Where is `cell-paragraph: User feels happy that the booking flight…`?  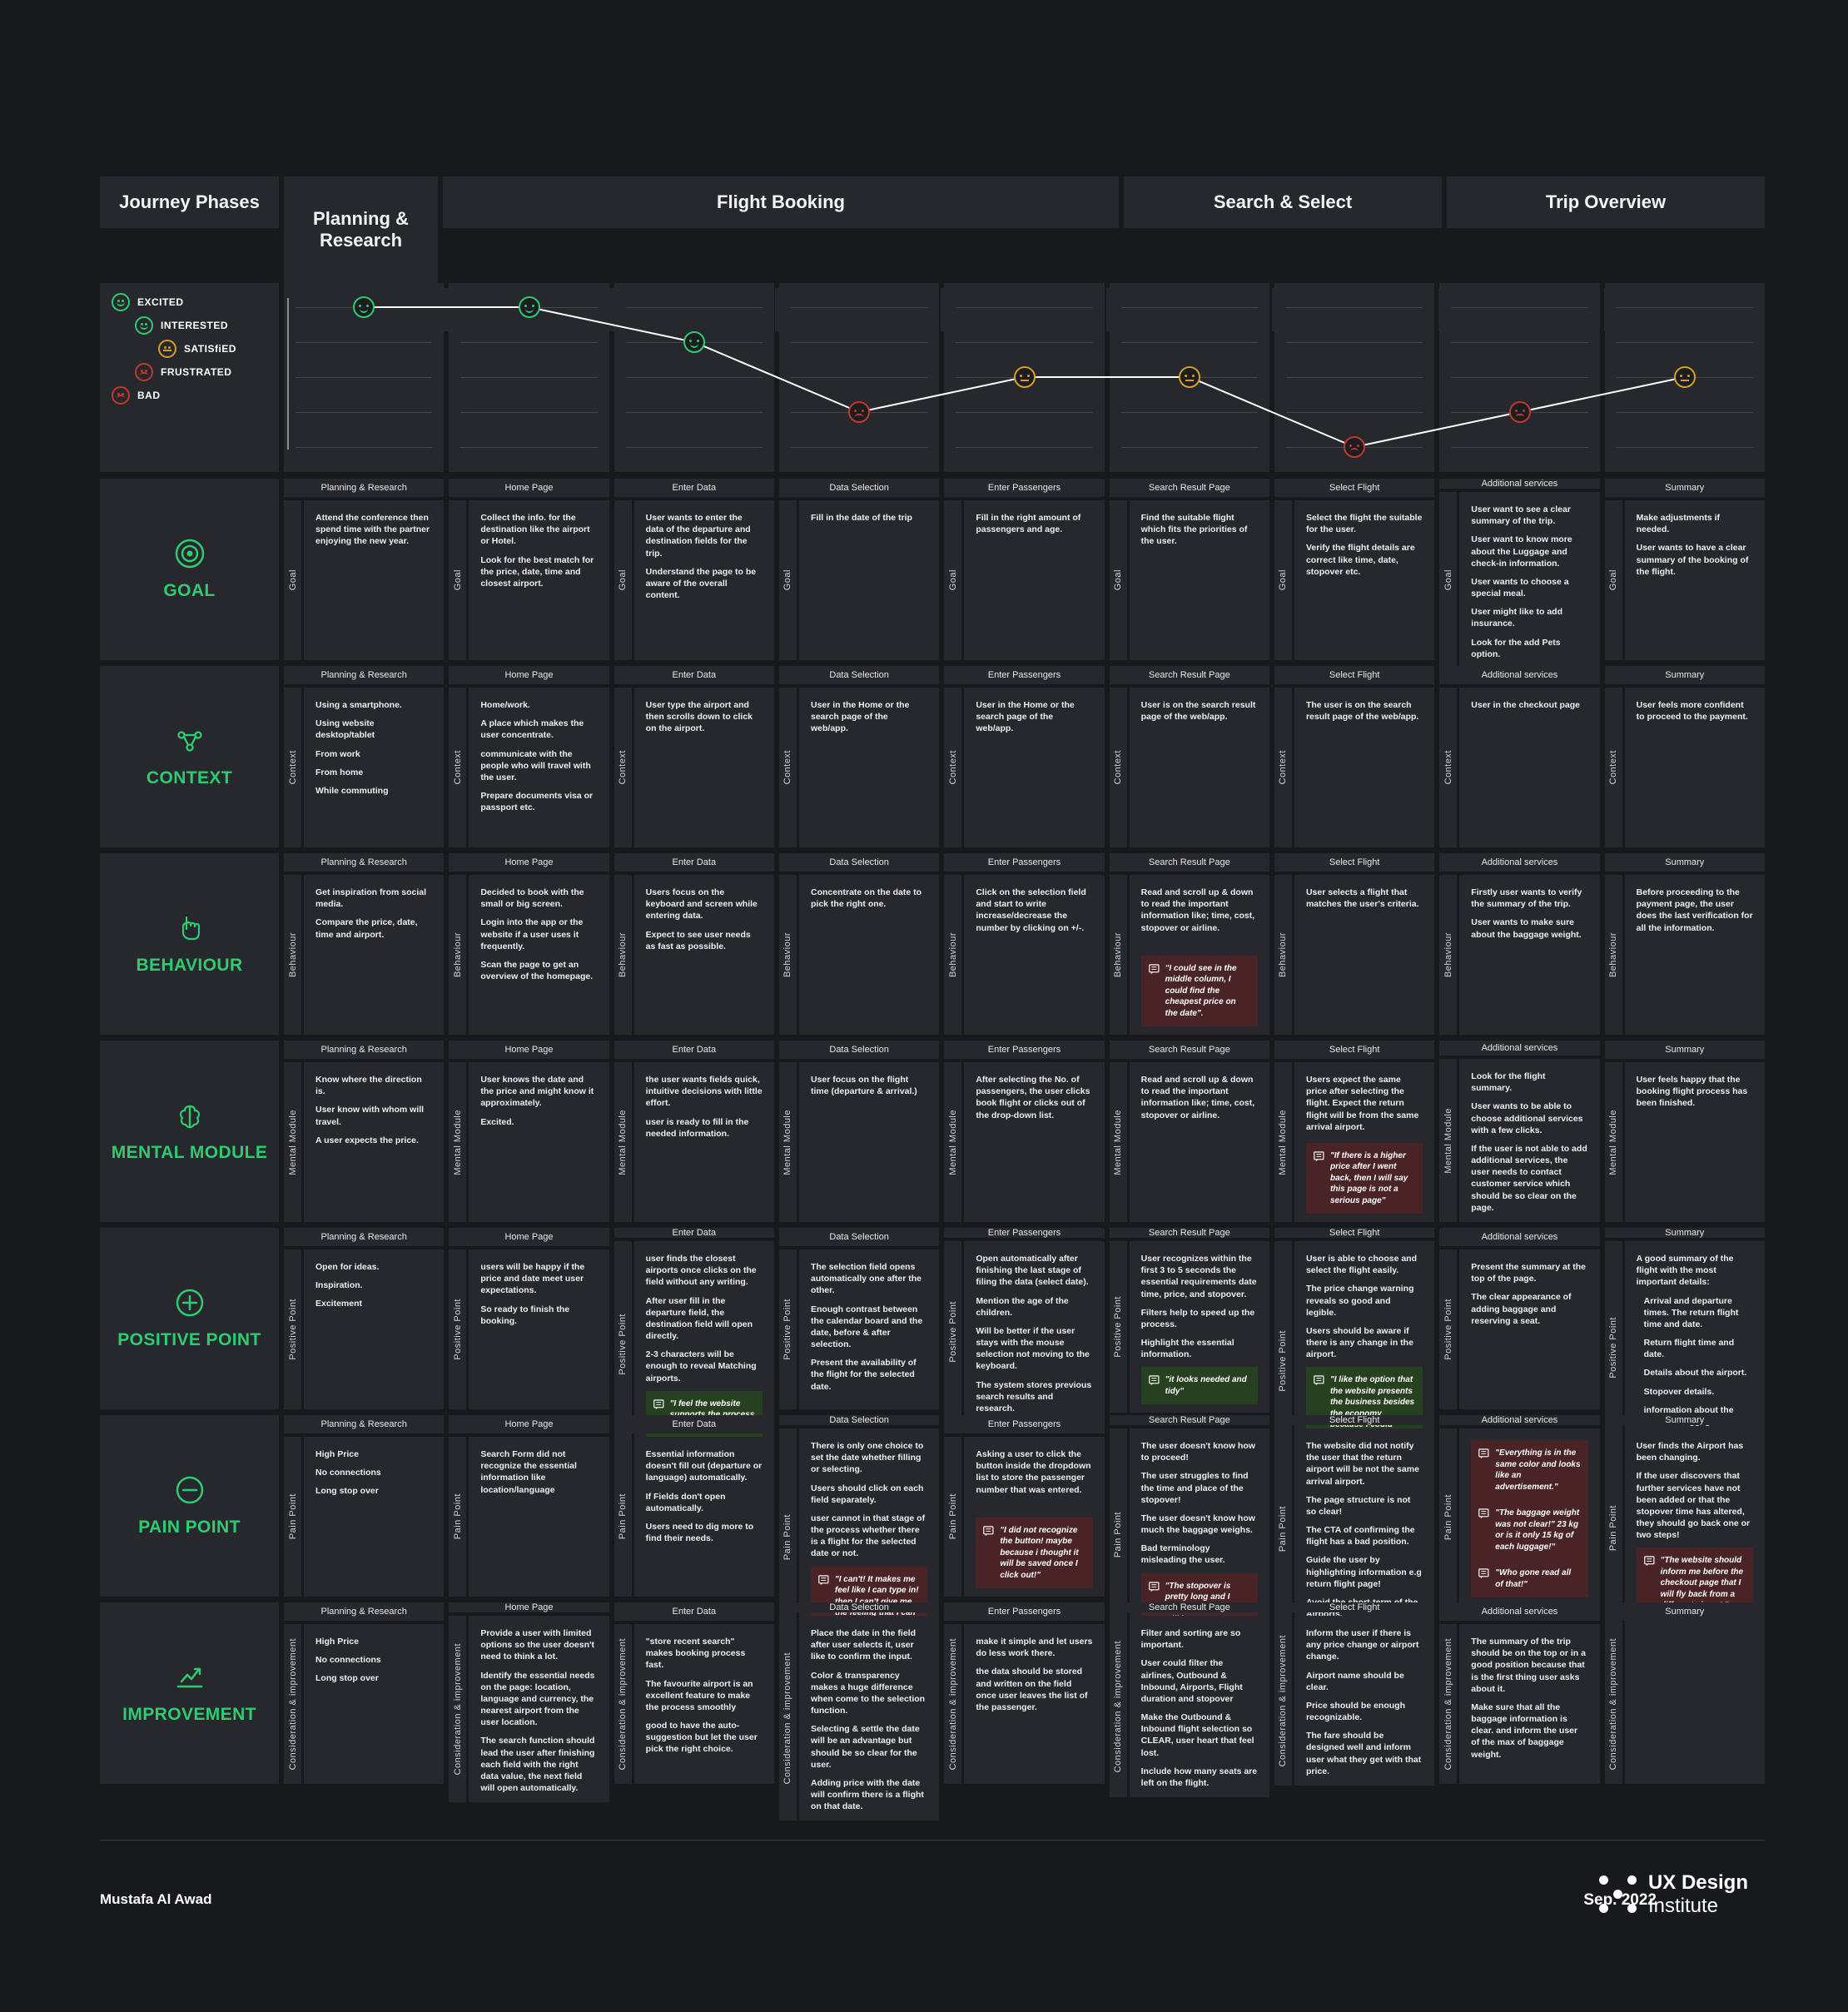
cell-paragraph: User feels happy that the booking flight… is located at coordinates (1692, 1092).